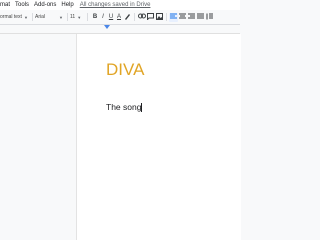 The width and height of the screenshot is (320, 240). Describe the element at coordinates (150, 17) in the screenshot. I see `comment-icon` at that location.